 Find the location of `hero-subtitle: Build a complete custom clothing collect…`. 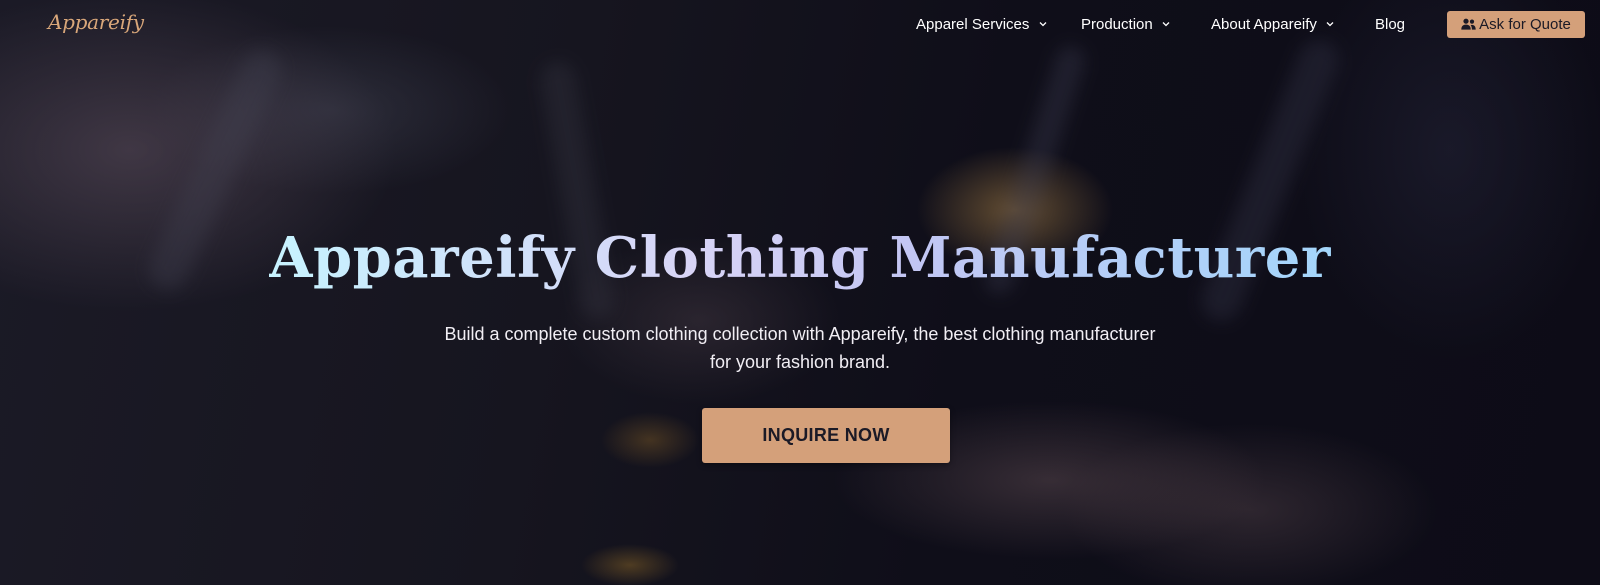

hero-subtitle: Build a complete custom clothing collect… is located at coordinates (800, 348).